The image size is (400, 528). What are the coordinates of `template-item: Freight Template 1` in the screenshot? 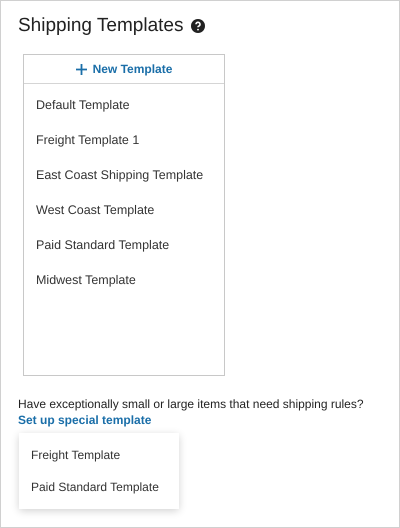 It's located at (124, 140).